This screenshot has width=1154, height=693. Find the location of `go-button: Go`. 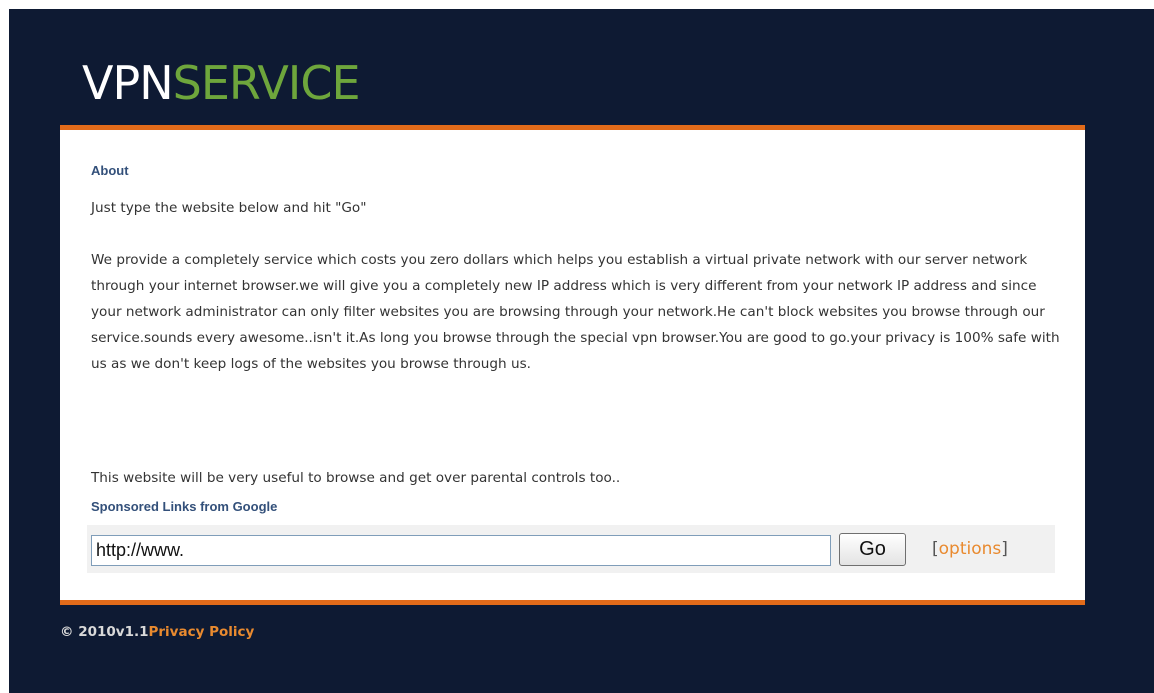

go-button: Go is located at coordinates (872, 549).